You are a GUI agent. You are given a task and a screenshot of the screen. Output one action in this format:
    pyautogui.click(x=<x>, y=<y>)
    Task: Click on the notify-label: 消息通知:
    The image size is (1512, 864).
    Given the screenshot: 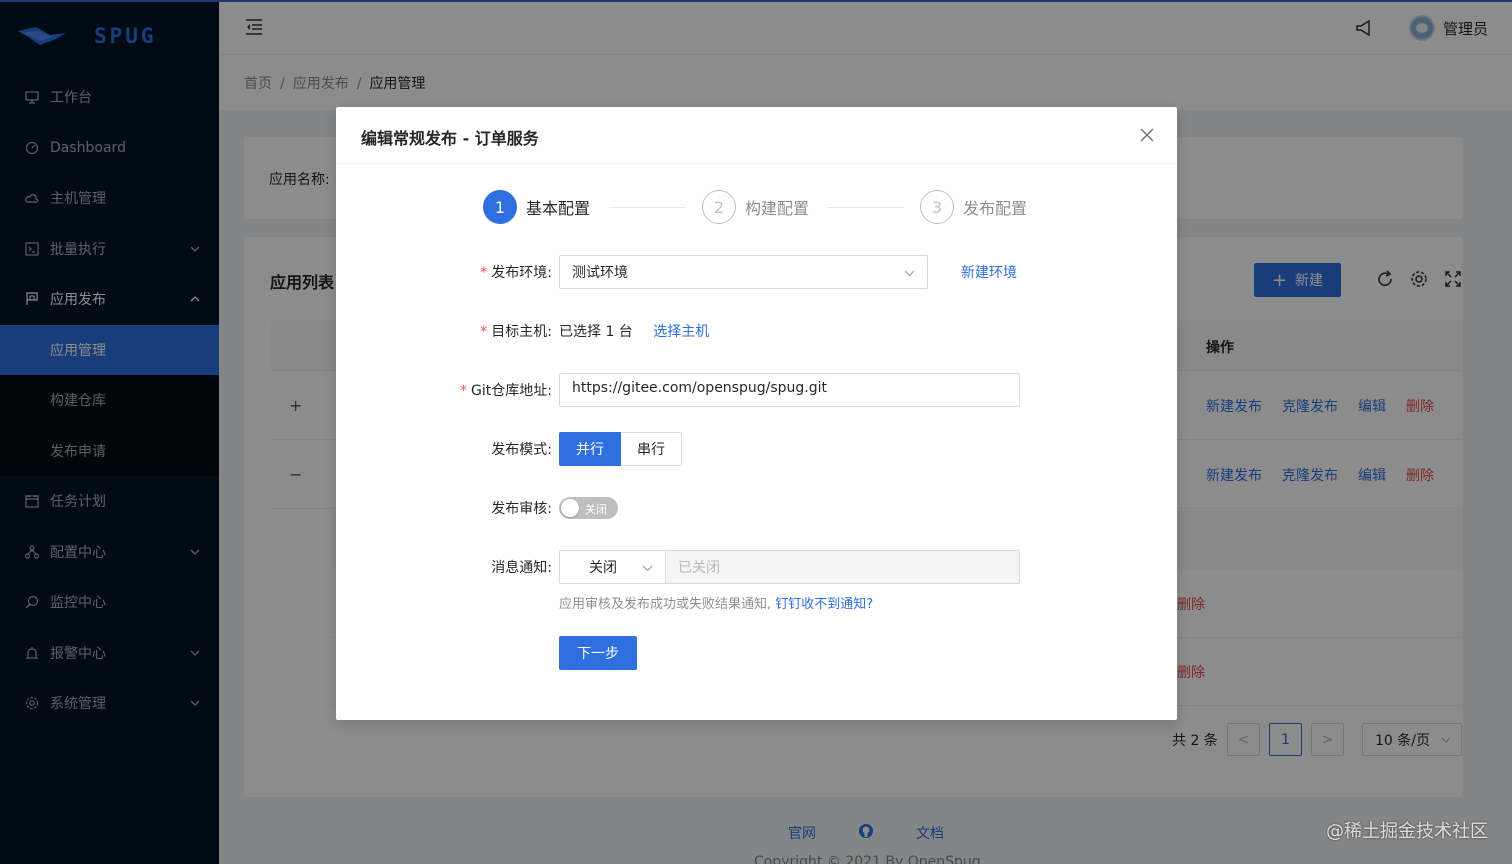 What is the action you would take?
    pyautogui.click(x=521, y=568)
    